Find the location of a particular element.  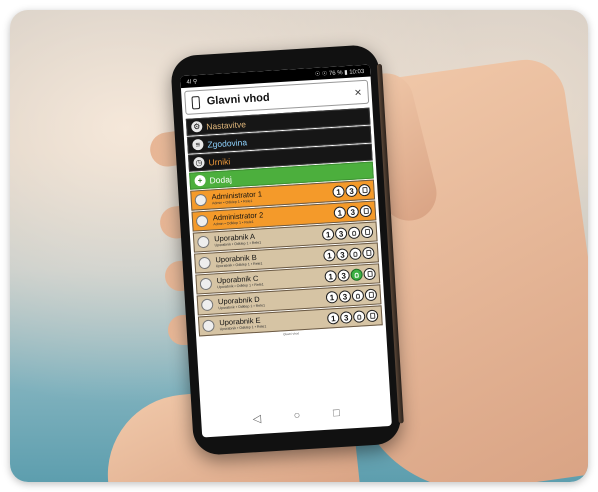

user-text: Uporabnik B Uporabnik • Odklep 1 • Rele1 is located at coordinates (269, 259).